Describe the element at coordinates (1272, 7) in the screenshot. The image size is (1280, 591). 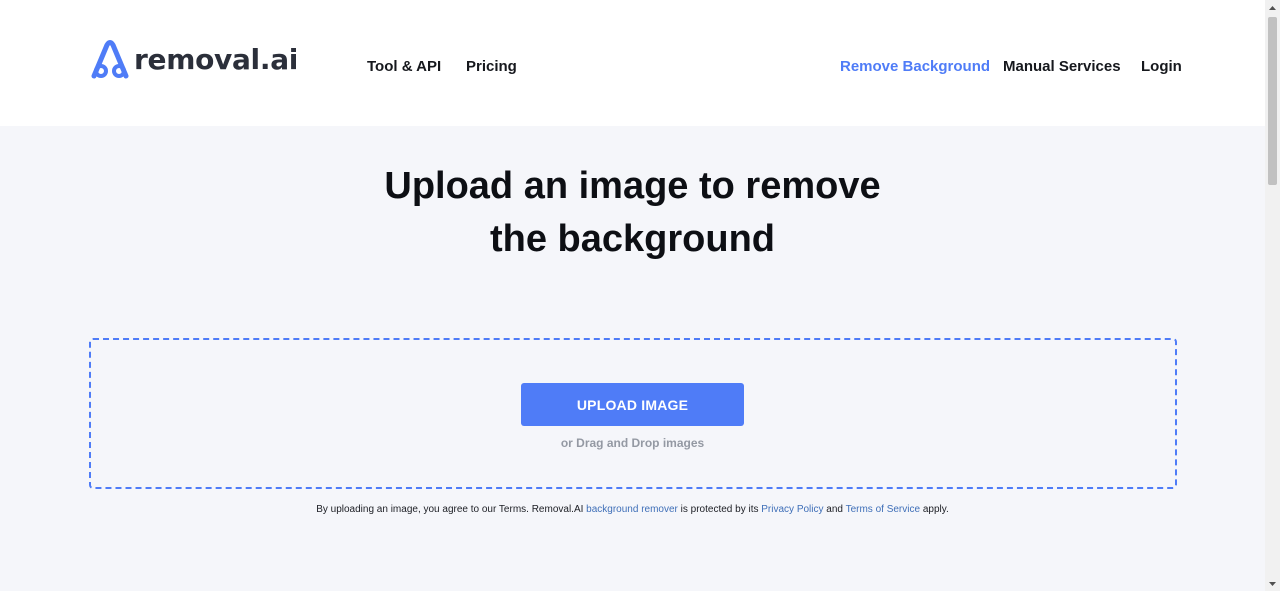
I see `scroll-up-icon` at that location.